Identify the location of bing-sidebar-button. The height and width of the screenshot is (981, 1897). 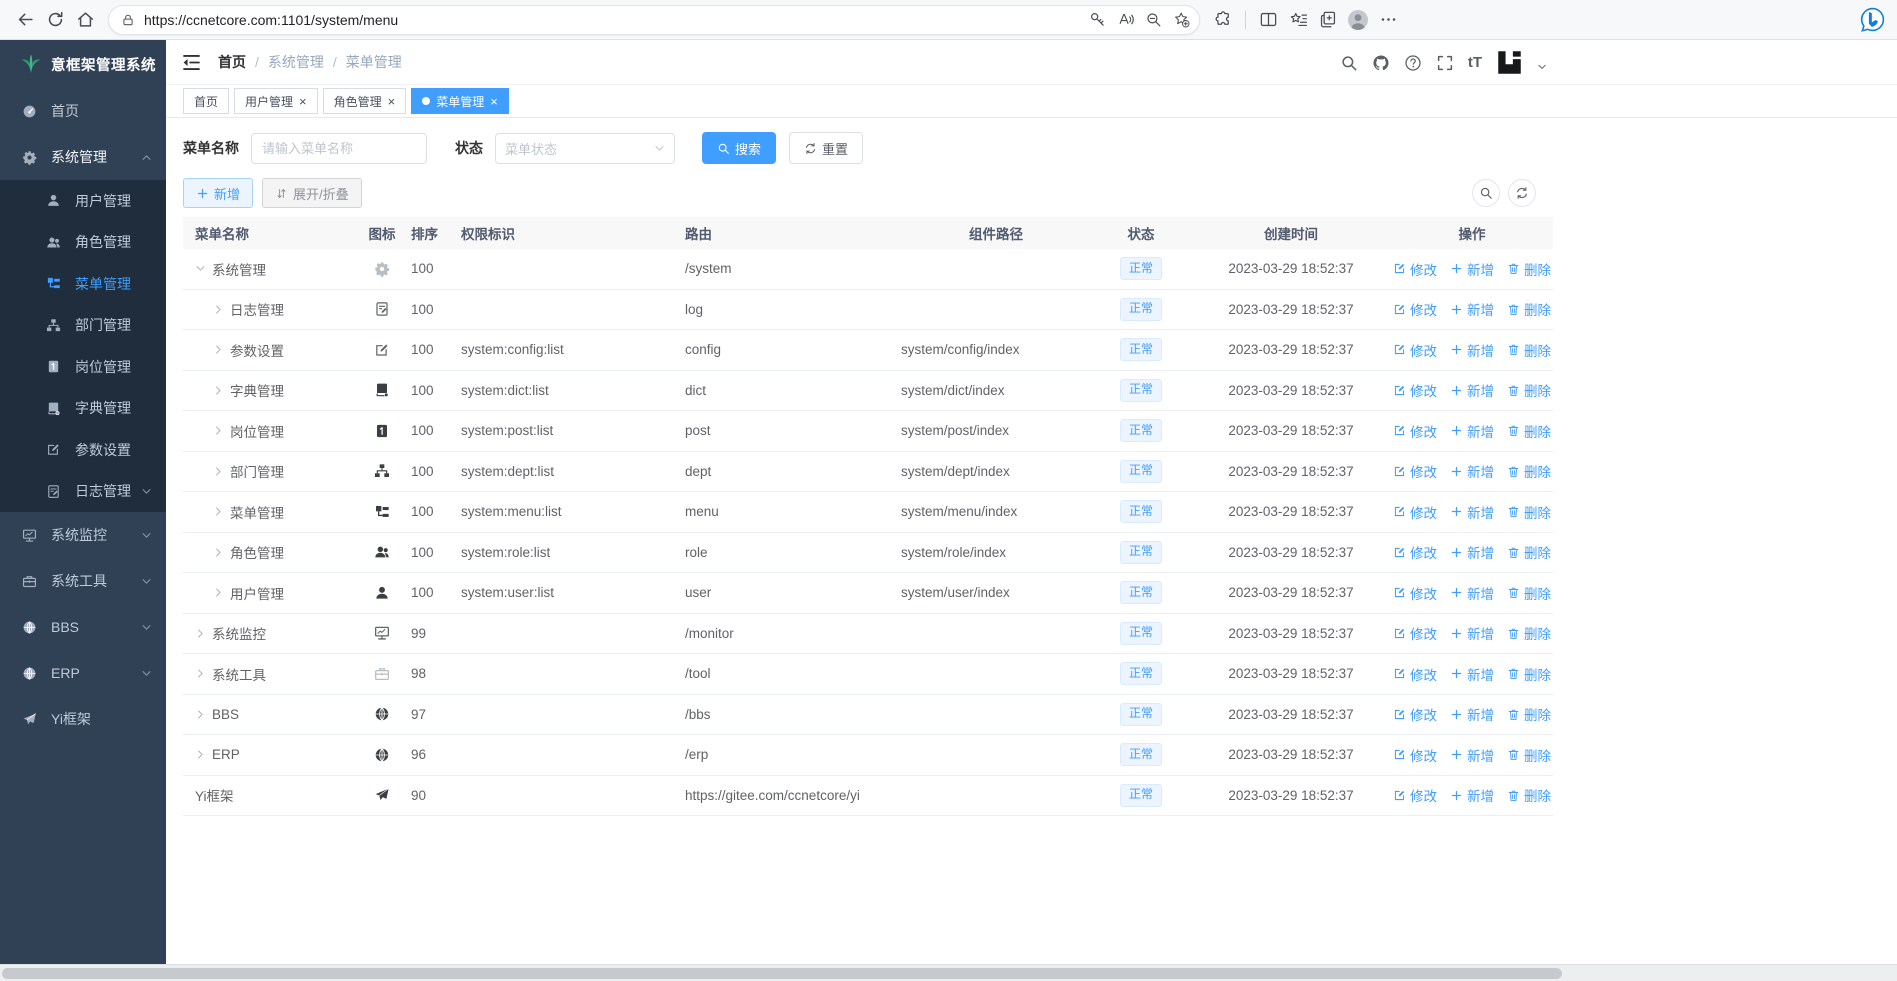
(1872, 20).